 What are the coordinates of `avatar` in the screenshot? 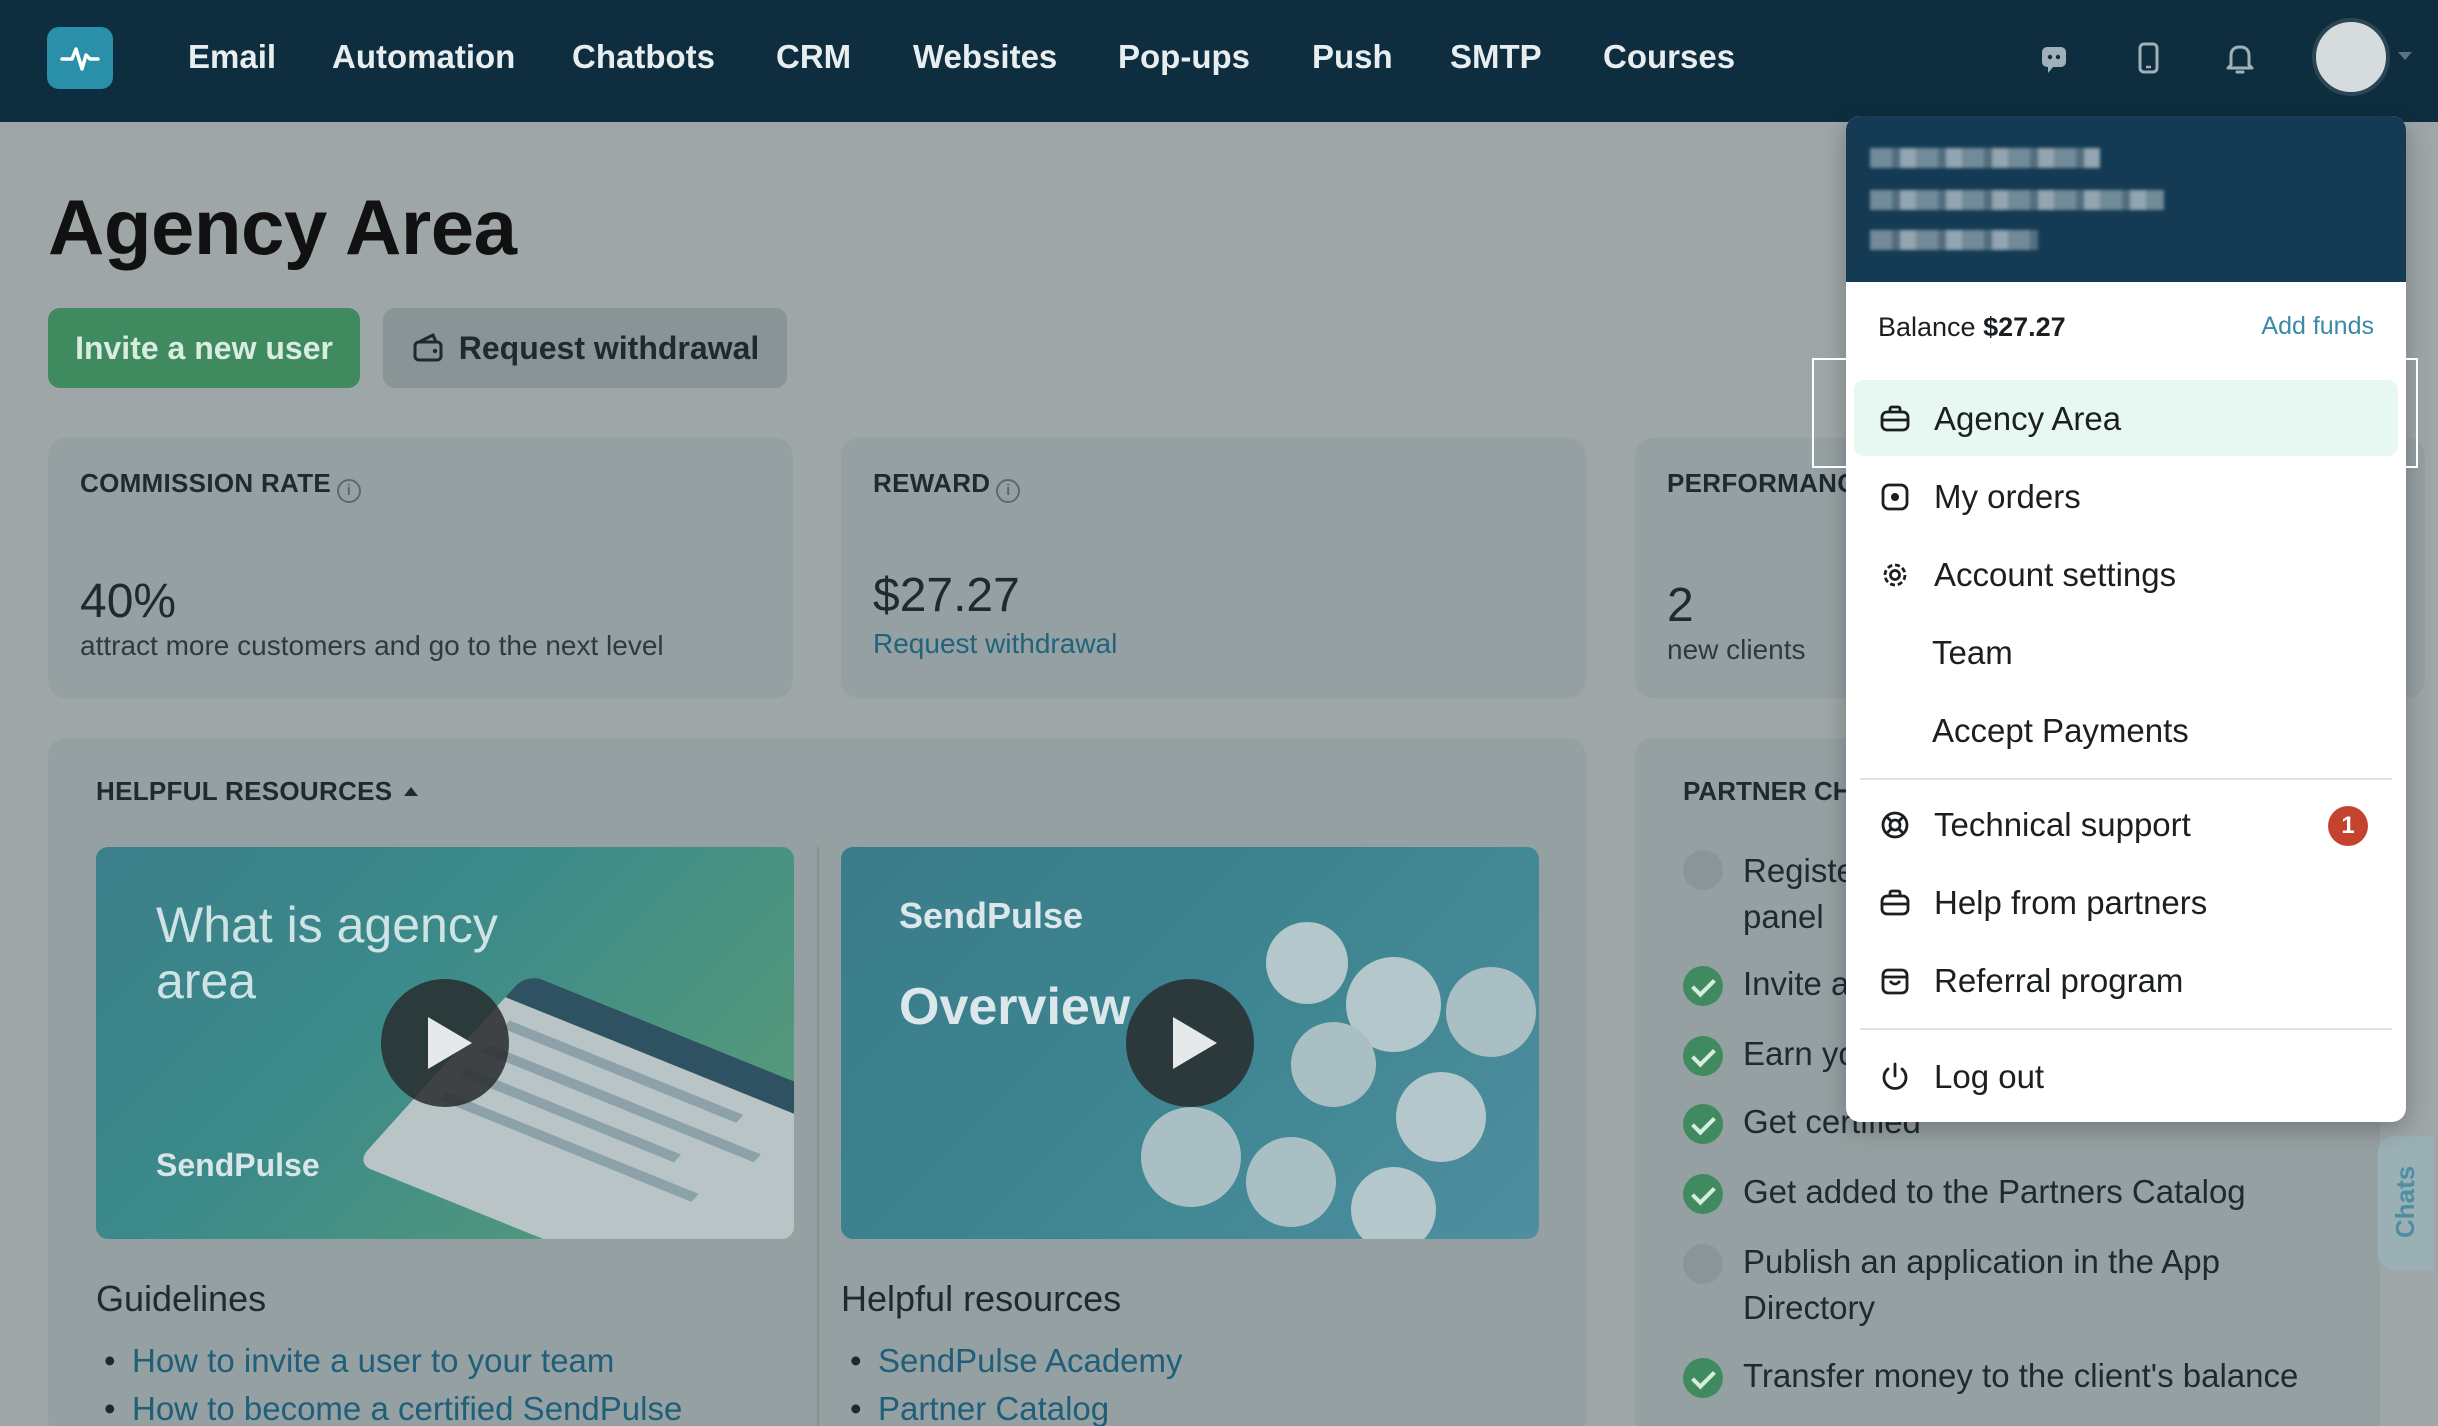 It's located at (2351, 57).